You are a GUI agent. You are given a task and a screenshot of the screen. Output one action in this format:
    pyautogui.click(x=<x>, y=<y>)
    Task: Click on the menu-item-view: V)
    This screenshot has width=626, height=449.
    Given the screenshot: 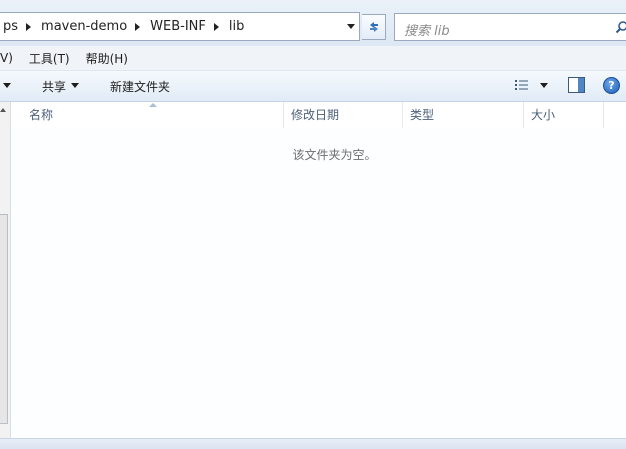 What is the action you would take?
    pyautogui.click(x=6, y=58)
    